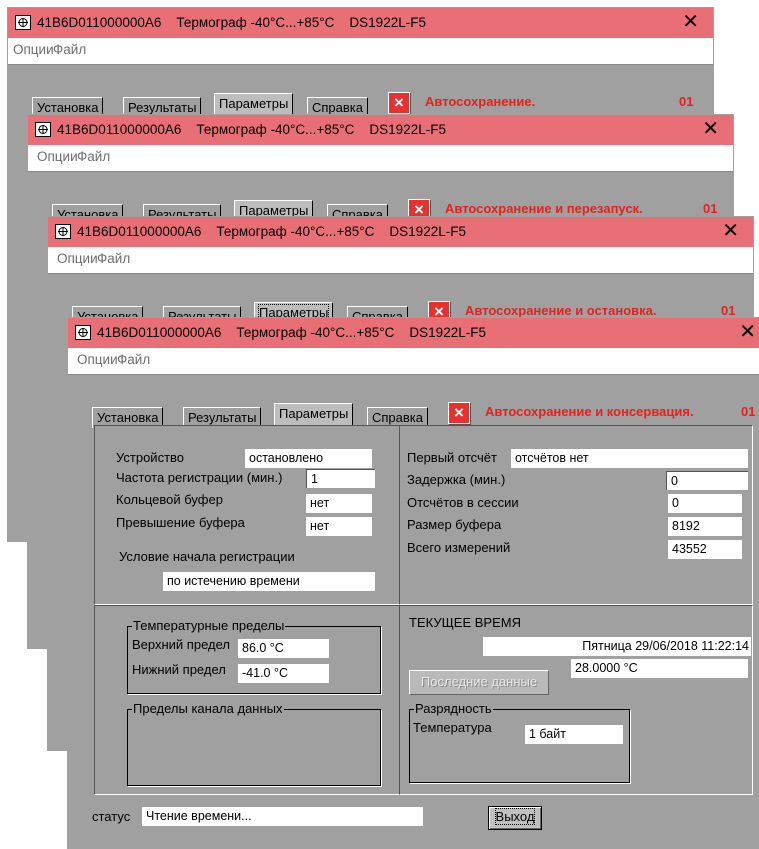  Describe the element at coordinates (339, 526) in the screenshot. I see `overflow-field: нет` at that location.